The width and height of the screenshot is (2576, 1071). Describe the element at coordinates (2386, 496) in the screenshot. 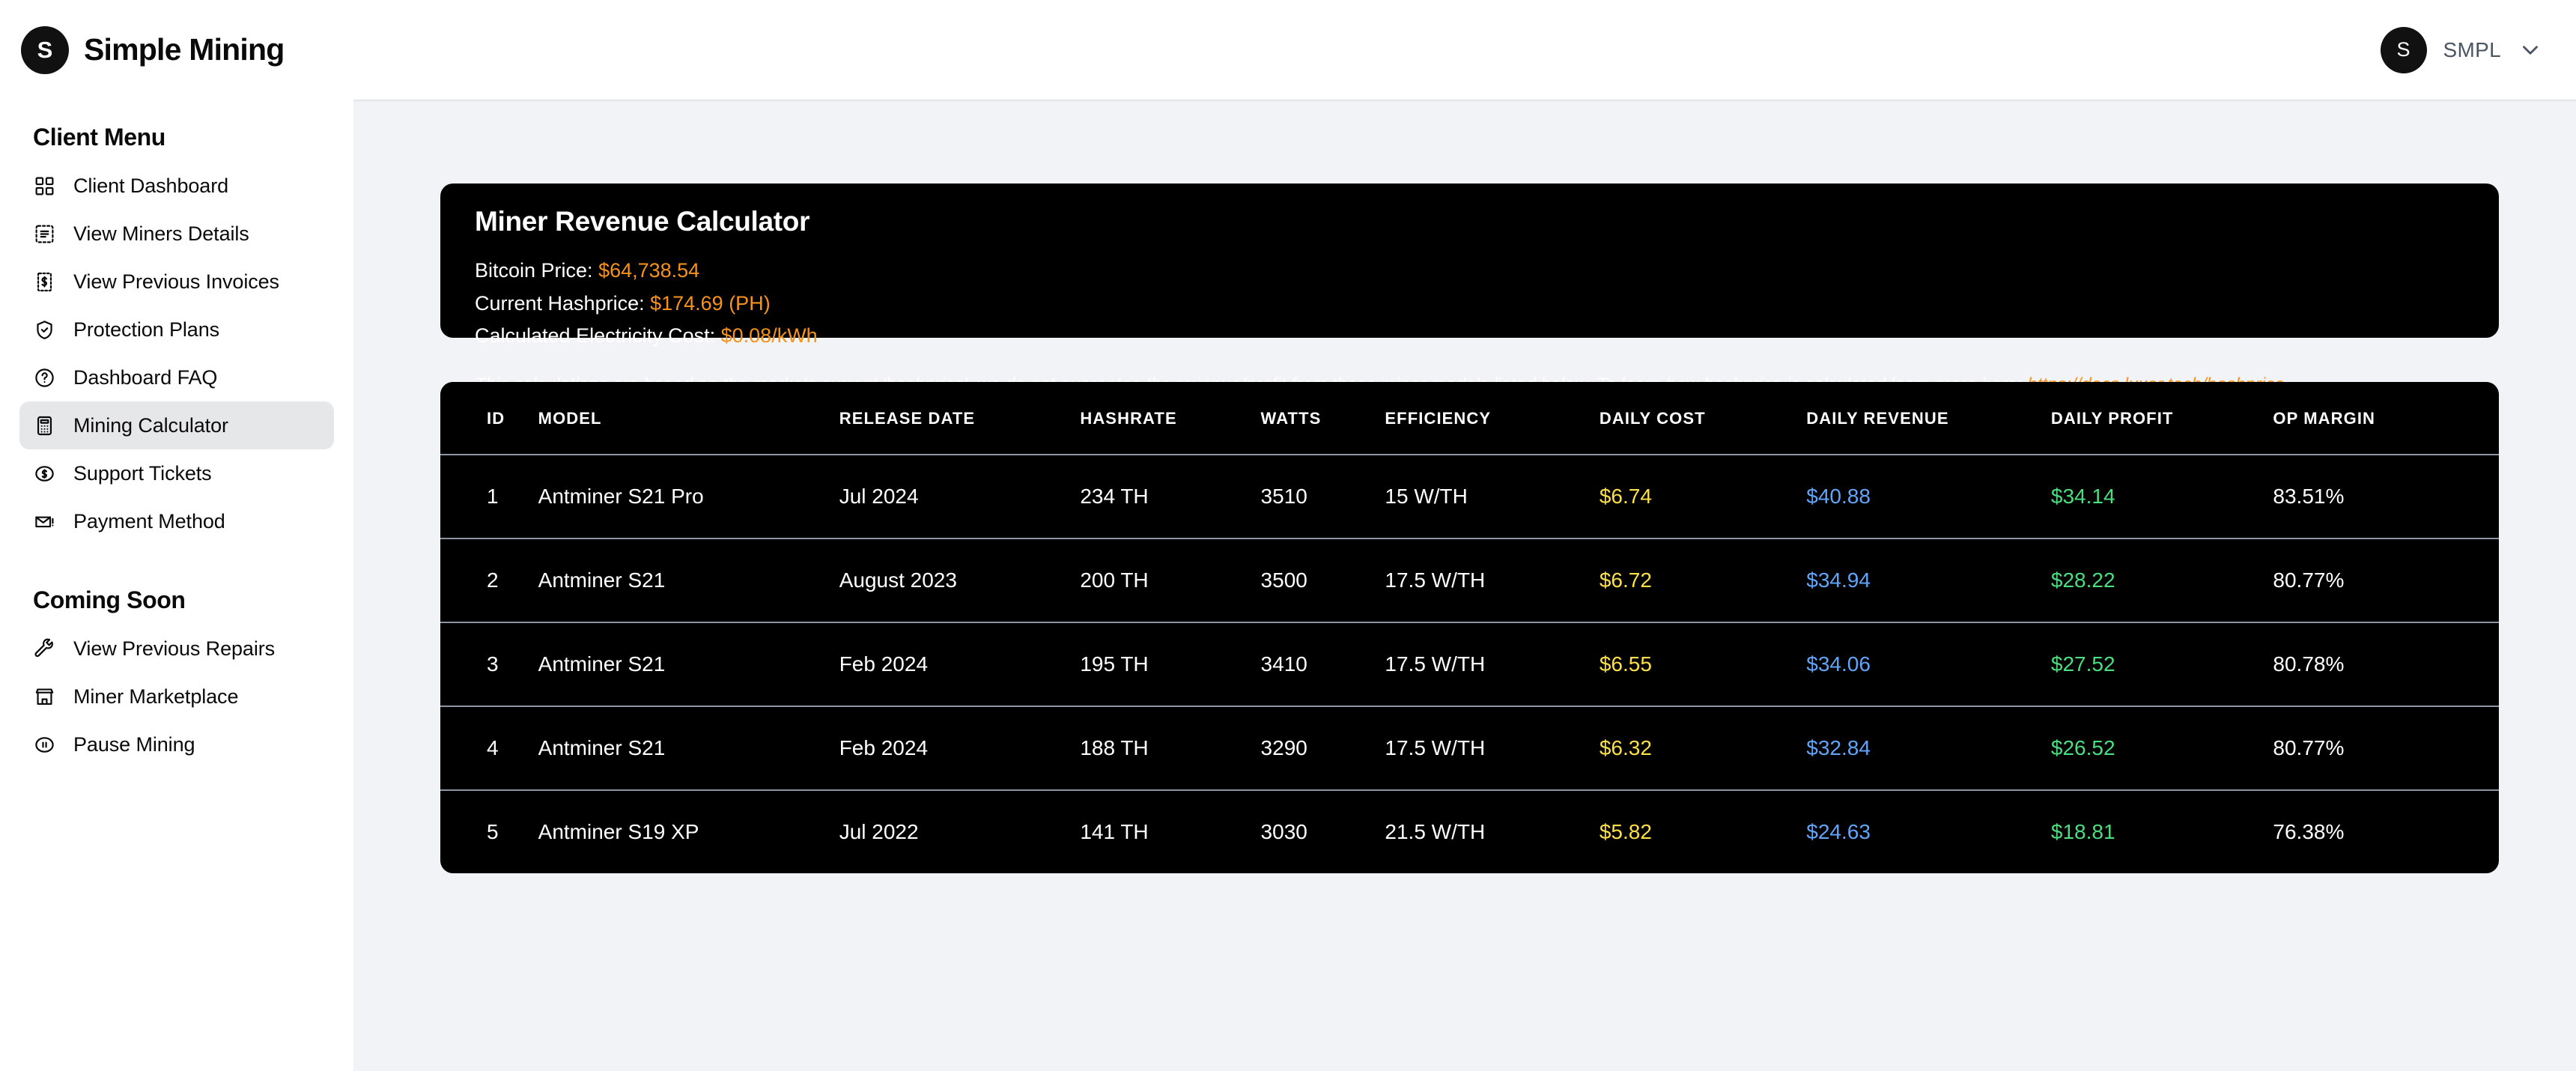

I see `cell-op-margin: 83.51%` at that location.